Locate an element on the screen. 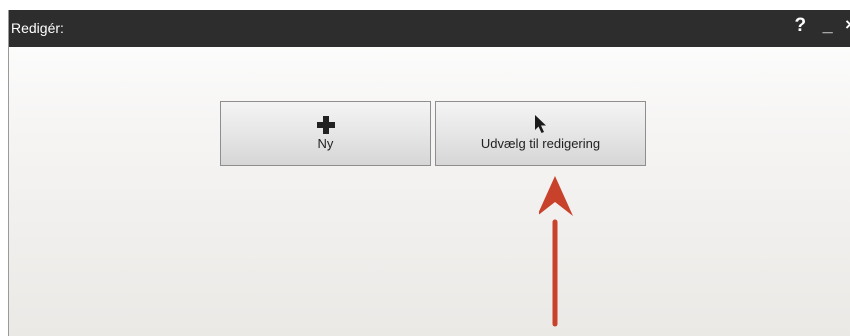 The height and width of the screenshot is (336, 850). title-bar: Redigér: ? _ × is located at coordinates (429, 28).